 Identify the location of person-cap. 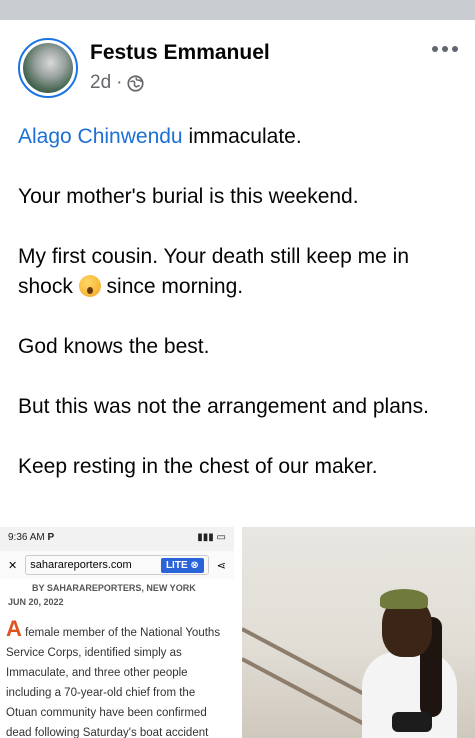
(404, 599).